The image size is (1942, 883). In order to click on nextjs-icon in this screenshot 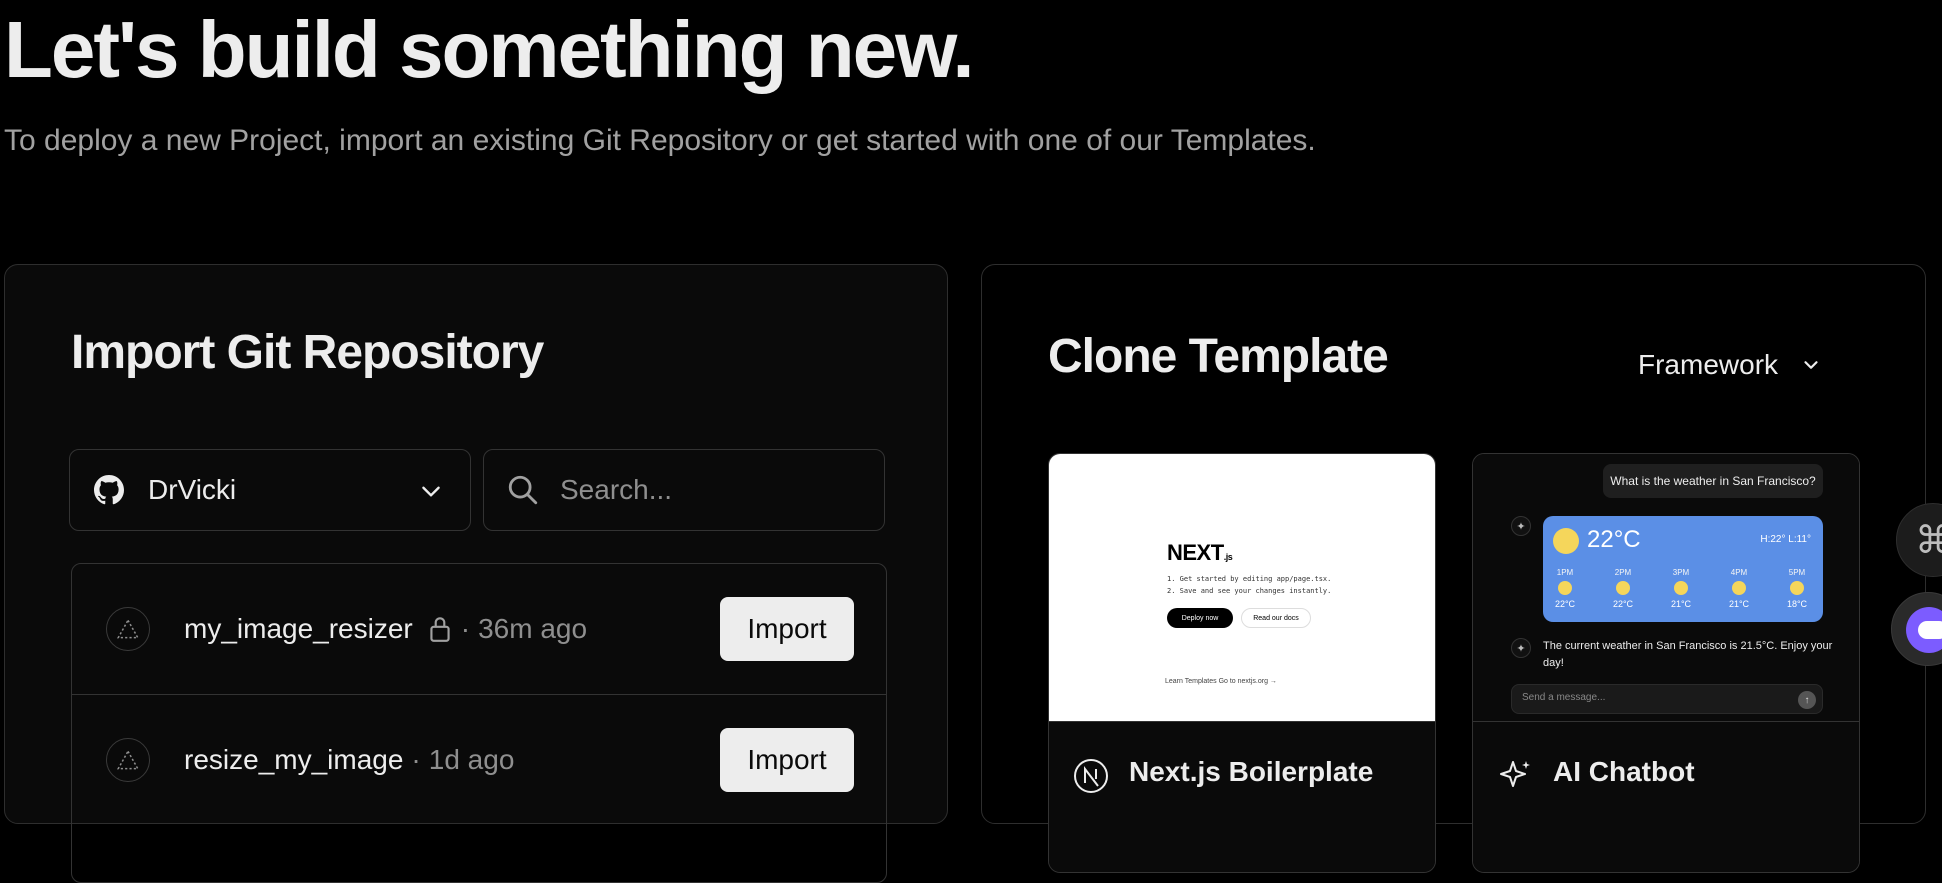, I will do `click(1091, 776)`.